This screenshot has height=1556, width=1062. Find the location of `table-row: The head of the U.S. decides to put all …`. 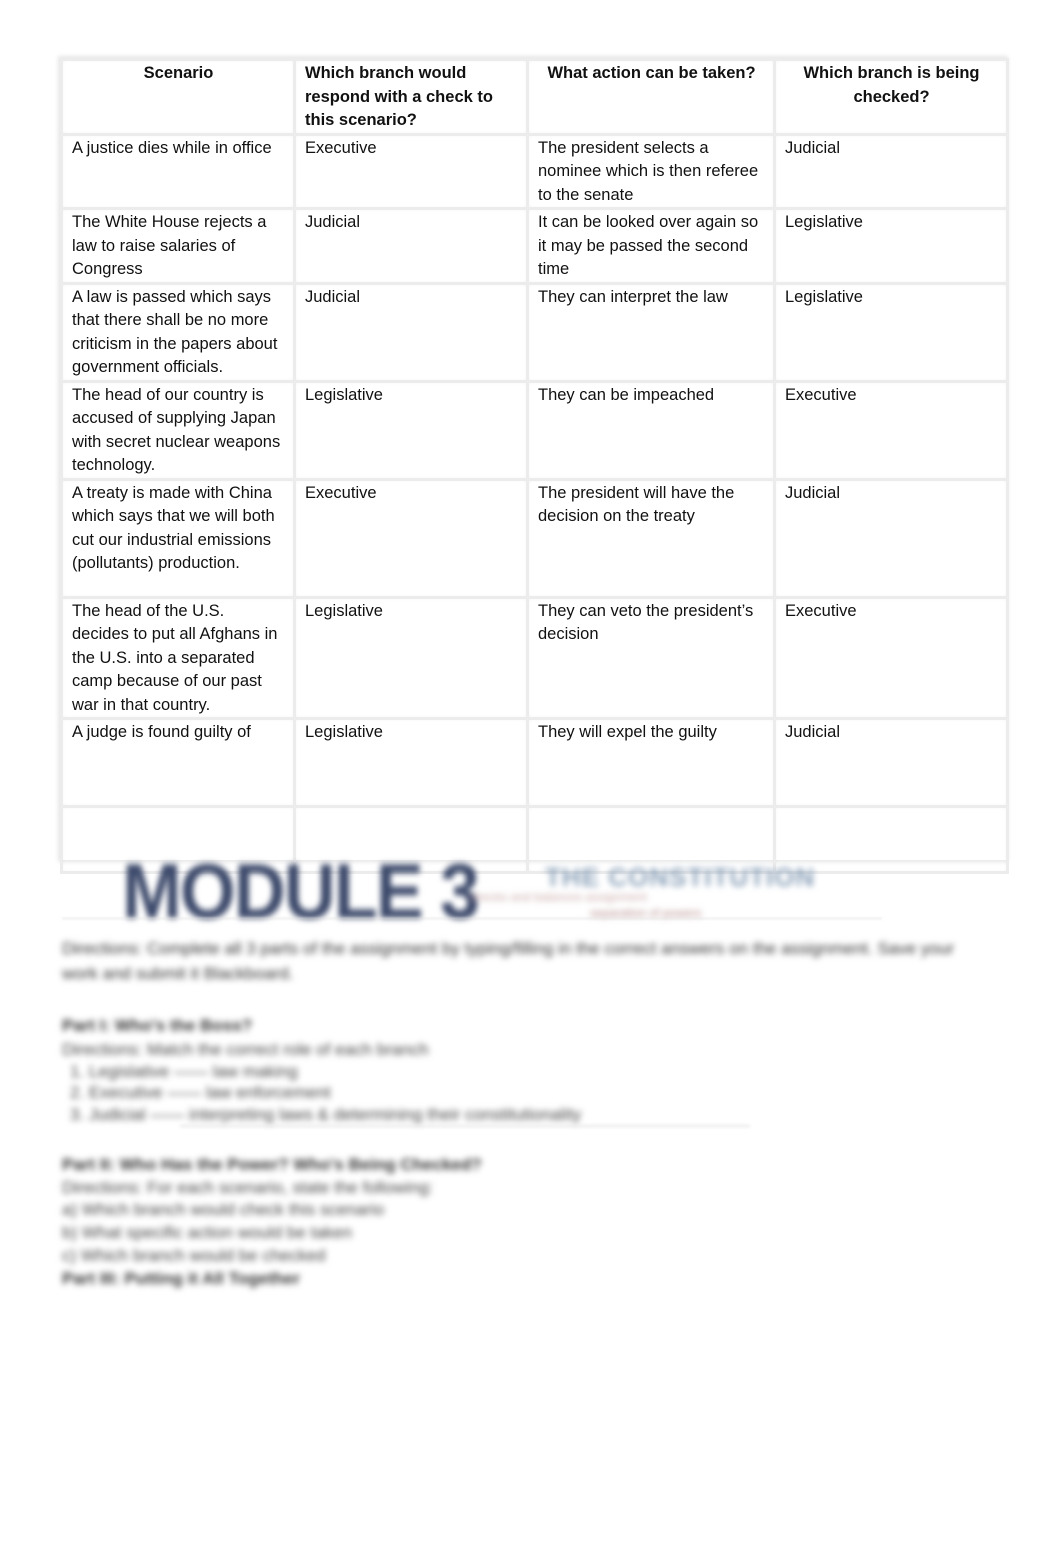

table-row: The head of the U.S. decides to put all … is located at coordinates (534, 657).